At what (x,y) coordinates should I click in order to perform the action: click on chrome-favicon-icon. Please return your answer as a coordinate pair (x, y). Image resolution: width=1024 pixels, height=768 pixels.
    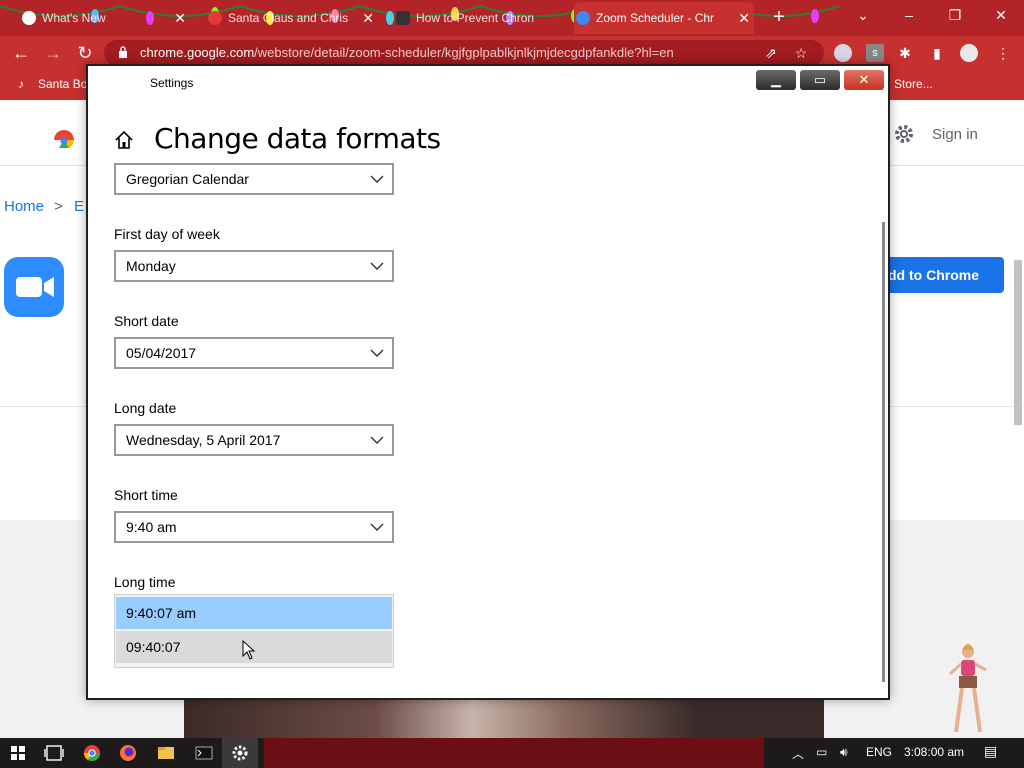
    Looking at the image, I should click on (29, 18).